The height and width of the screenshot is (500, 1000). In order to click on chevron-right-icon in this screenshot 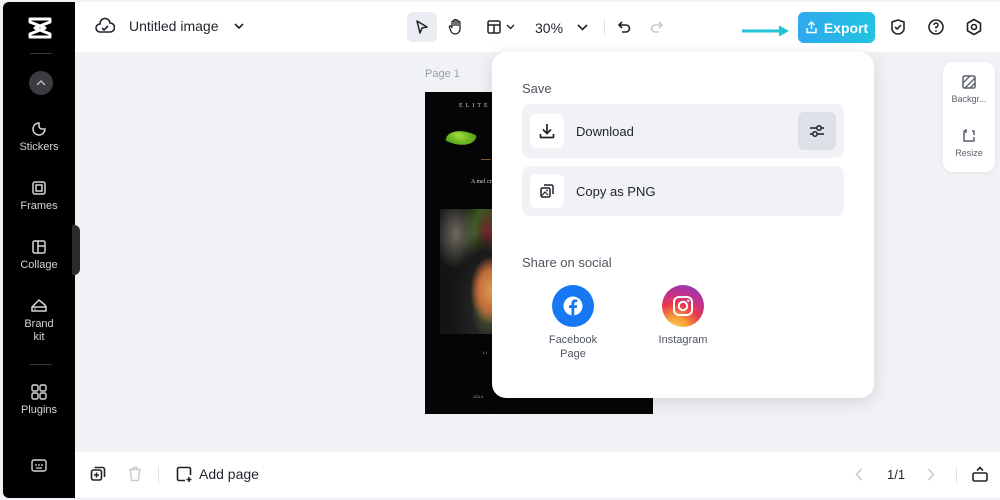, I will do `click(931, 474)`.